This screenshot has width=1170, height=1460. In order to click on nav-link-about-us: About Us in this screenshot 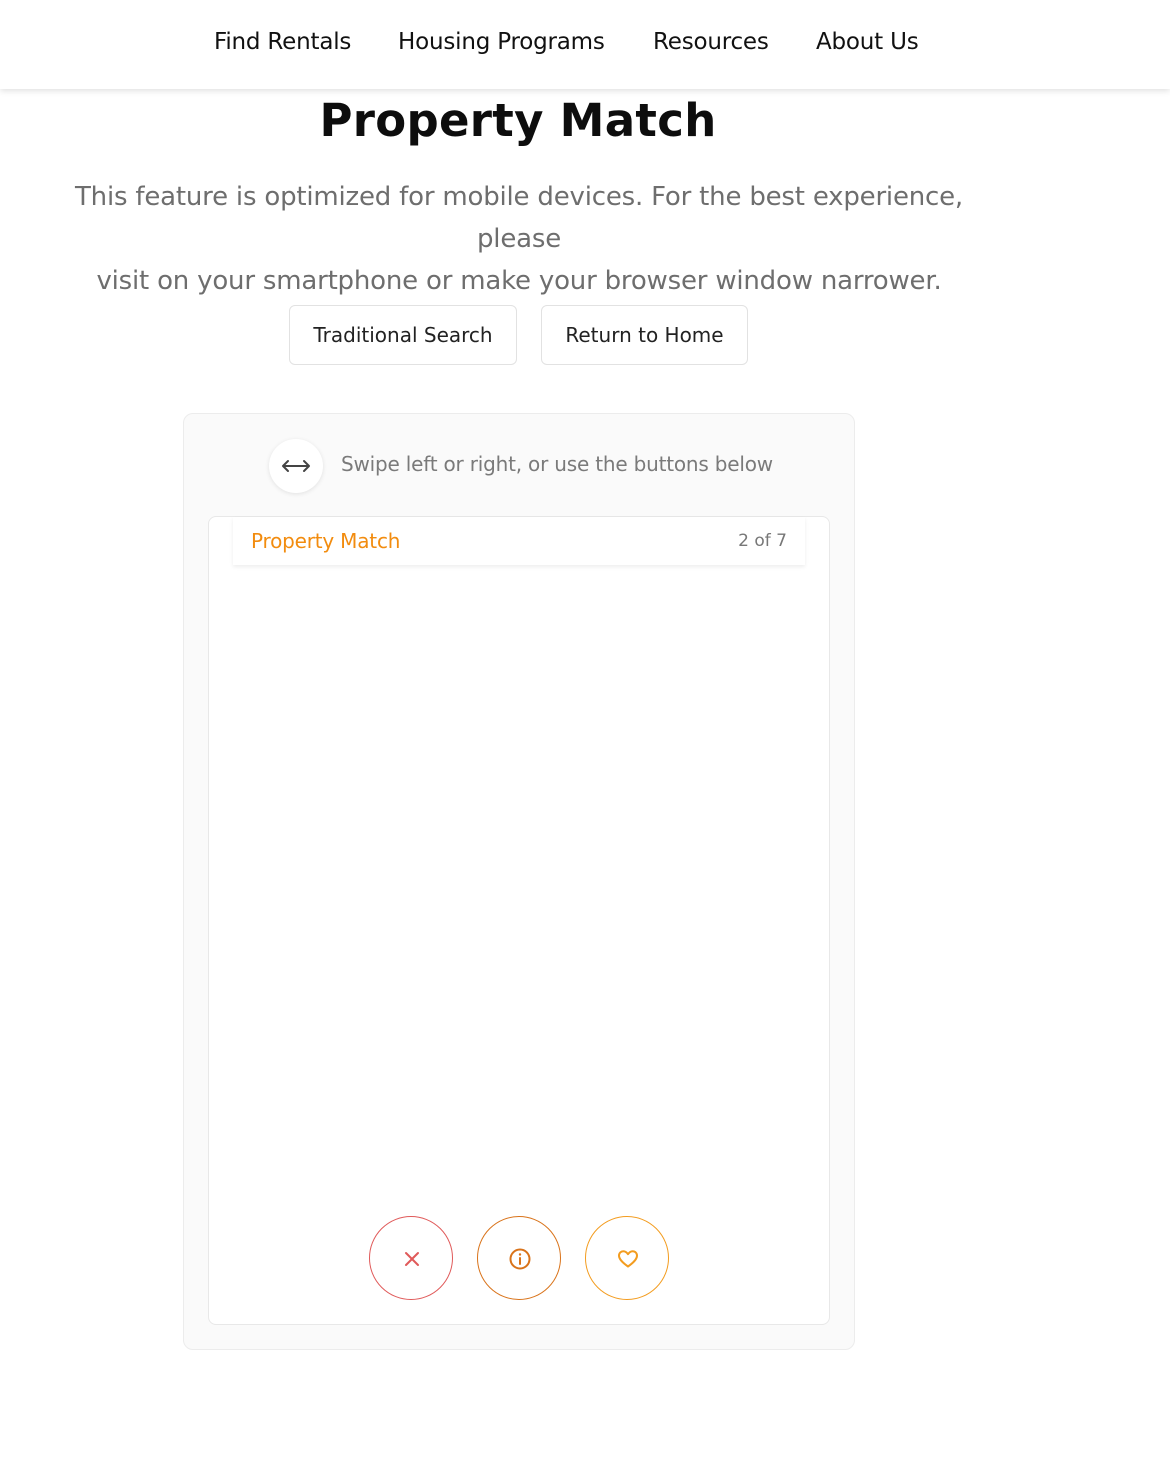, I will do `click(867, 42)`.